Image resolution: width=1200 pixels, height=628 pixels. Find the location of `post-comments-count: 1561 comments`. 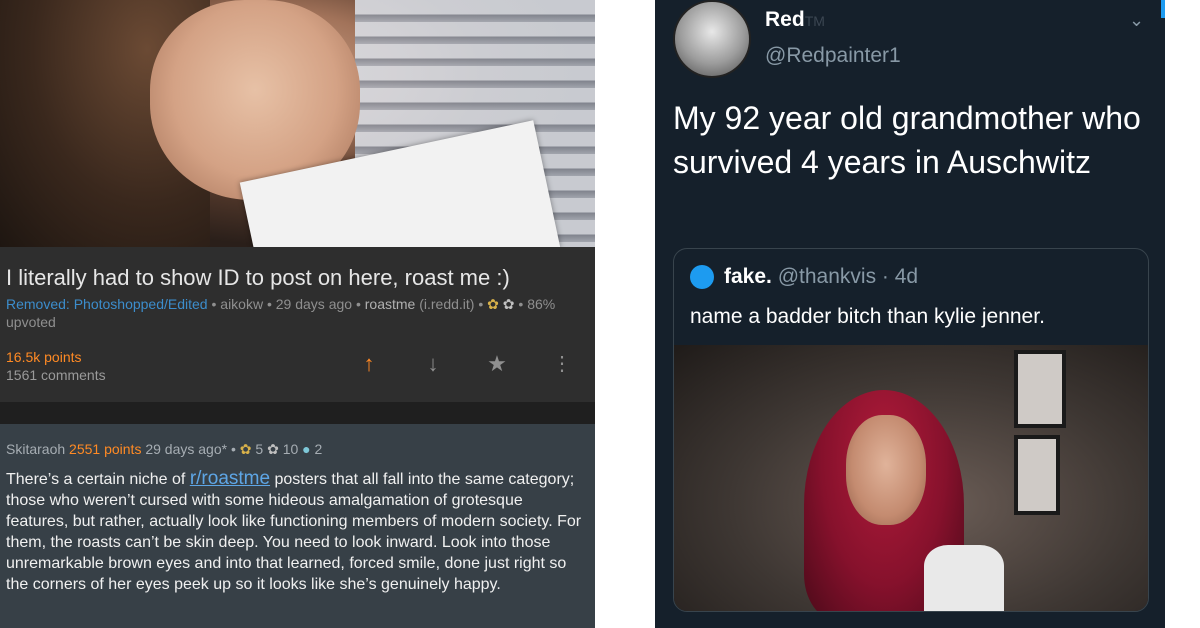

post-comments-count: 1561 comments is located at coordinates (56, 375).